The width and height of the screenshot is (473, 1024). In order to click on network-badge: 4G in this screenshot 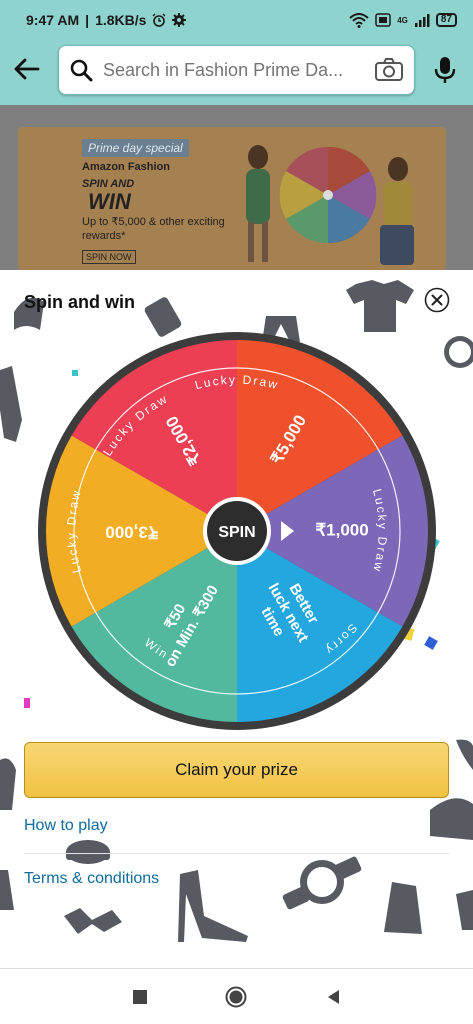, I will do `click(402, 20)`.